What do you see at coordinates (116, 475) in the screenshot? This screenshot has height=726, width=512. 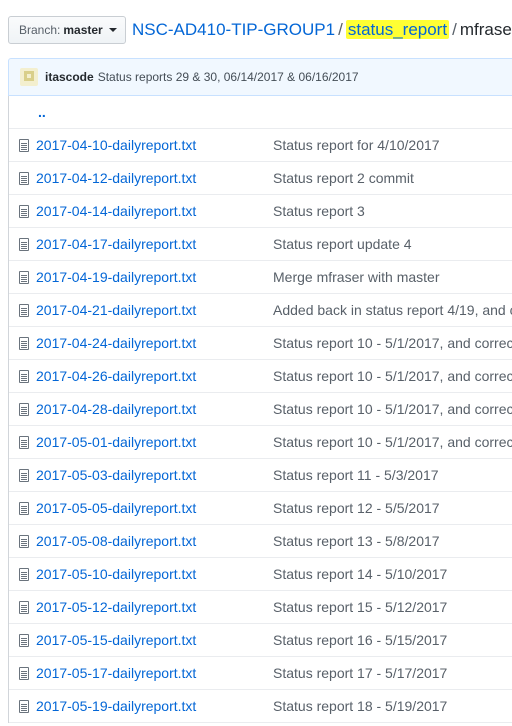 I see `file-name-link: 2017-05-03-dailyreport.txt` at bounding box center [116, 475].